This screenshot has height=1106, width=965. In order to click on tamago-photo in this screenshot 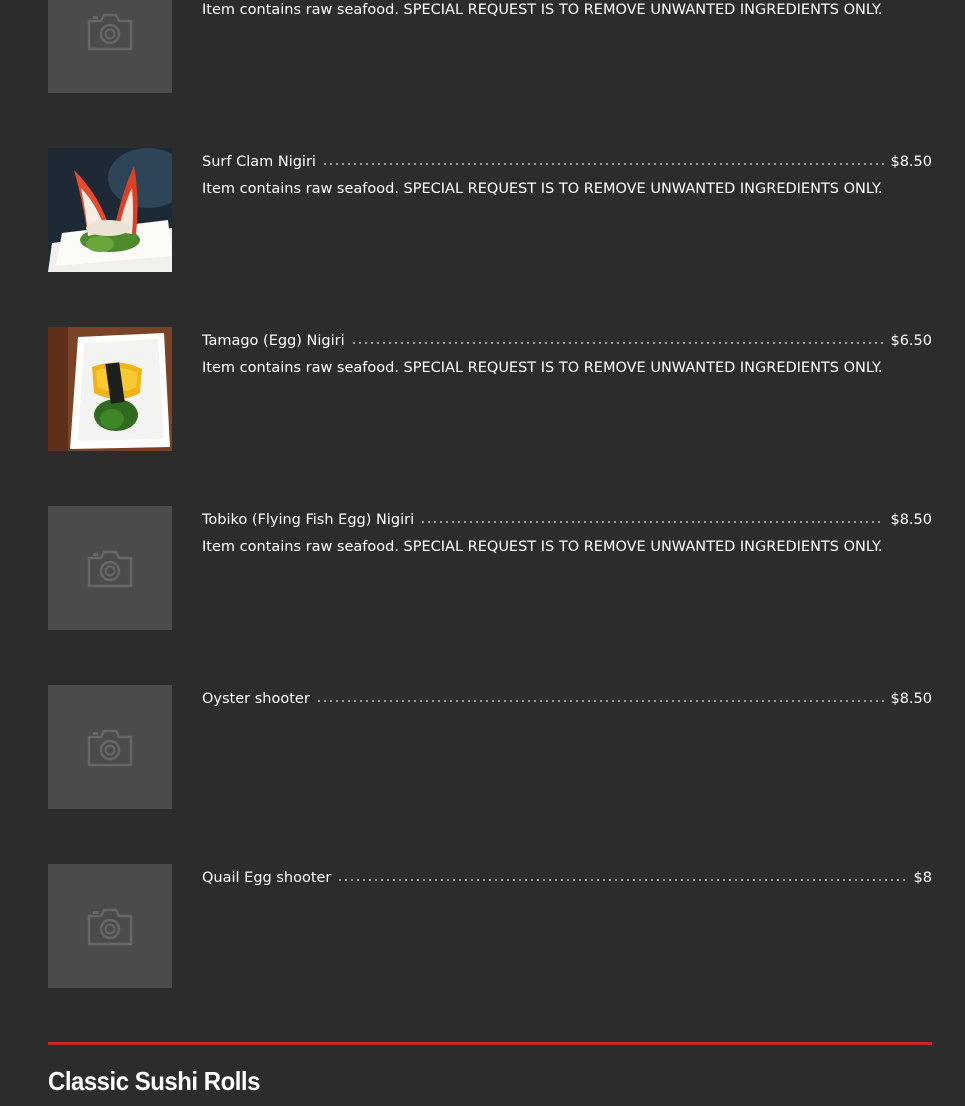, I will do `click(110, 389)`.